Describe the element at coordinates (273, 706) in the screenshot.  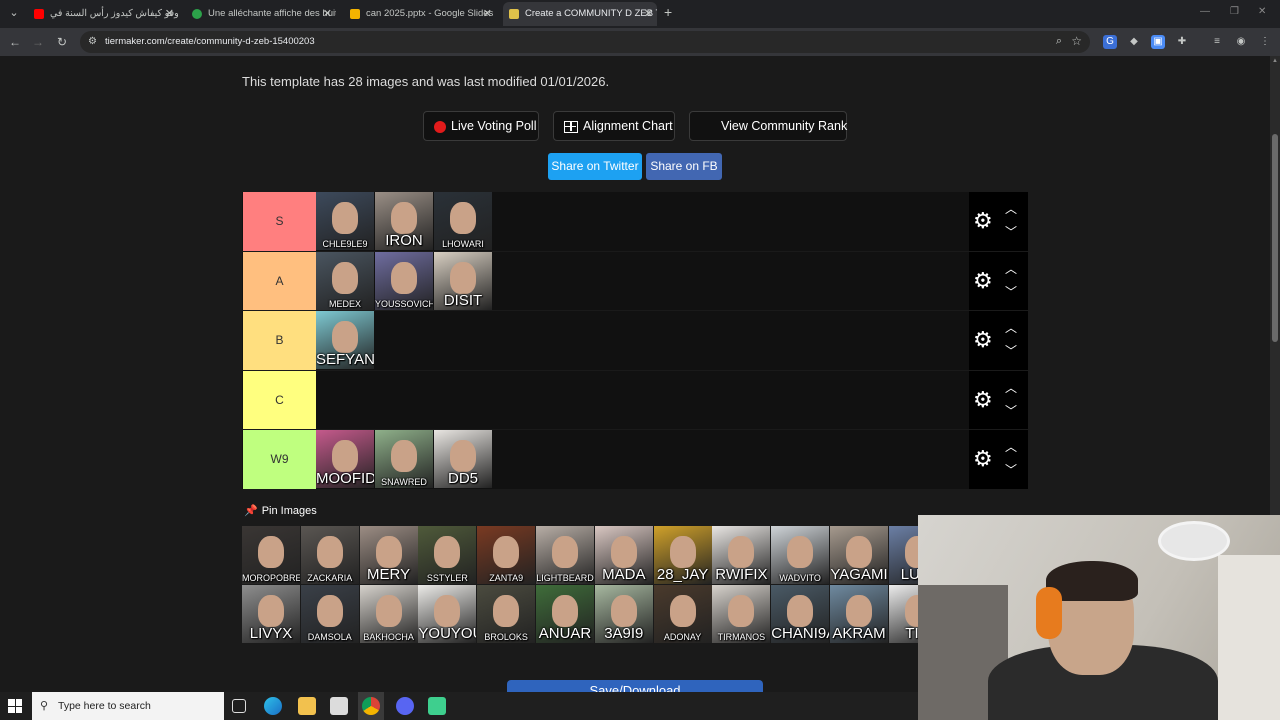
I see `edge-icon` at that location.